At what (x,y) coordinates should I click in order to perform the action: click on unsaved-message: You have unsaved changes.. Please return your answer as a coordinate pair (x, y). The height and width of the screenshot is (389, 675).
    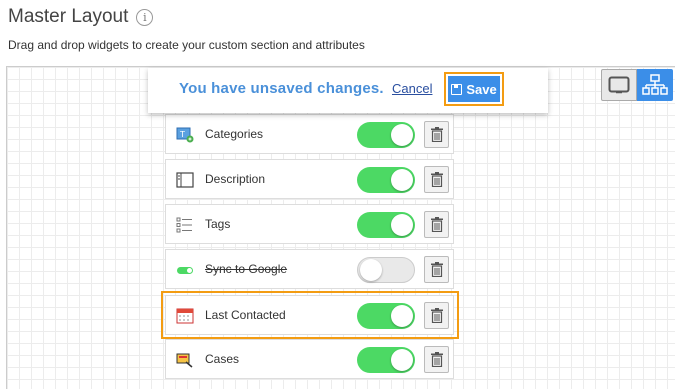
    Looking at the image, I should click on (281, 88).